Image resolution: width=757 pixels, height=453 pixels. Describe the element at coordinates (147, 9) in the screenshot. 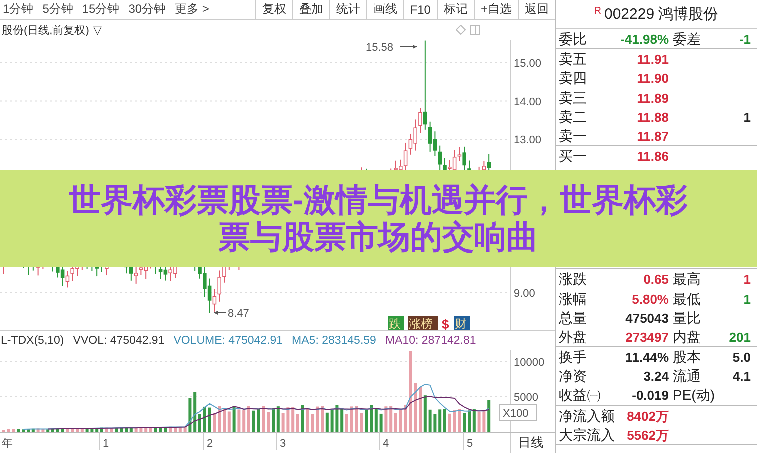

I see `period-tab: 30分钟` at that location.